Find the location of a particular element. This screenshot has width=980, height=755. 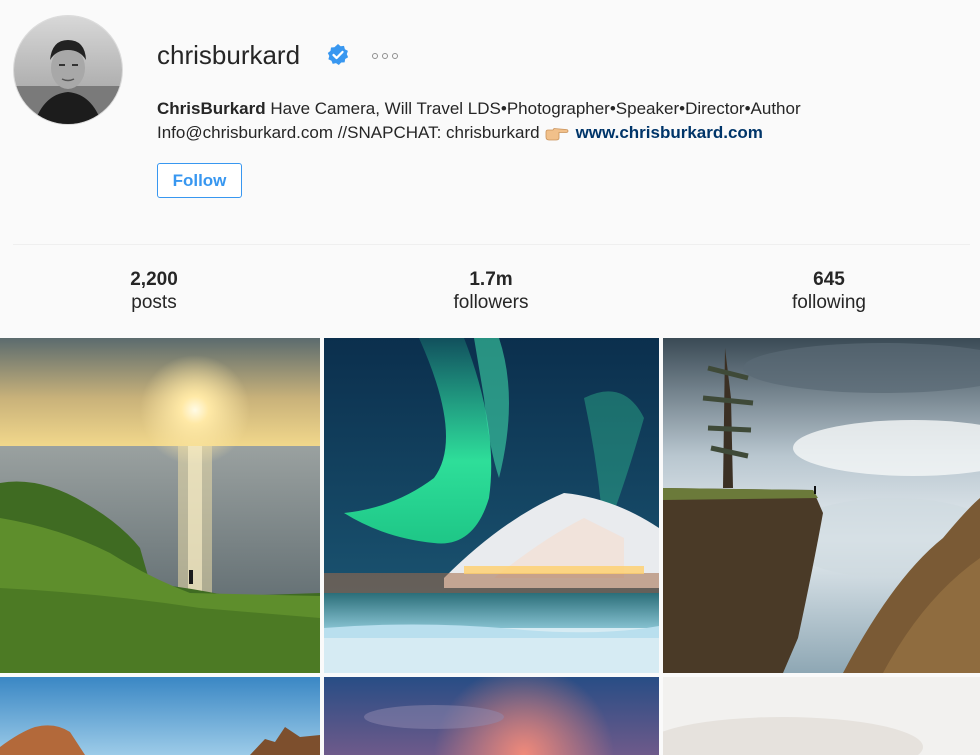

post-coastal-rocks is located at coordinates (160, 716).